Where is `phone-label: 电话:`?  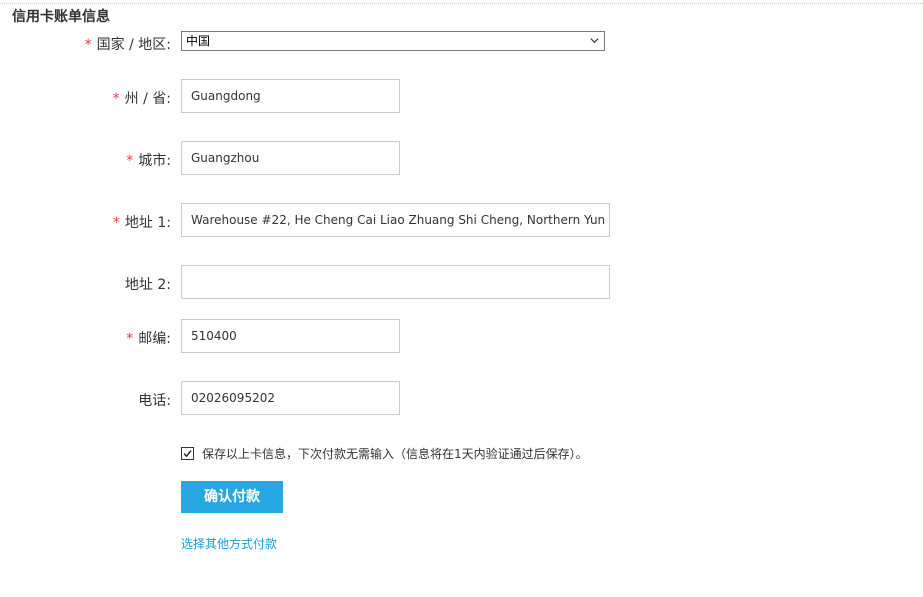 phone-label: 电话: is located at coordinates (154, 401).